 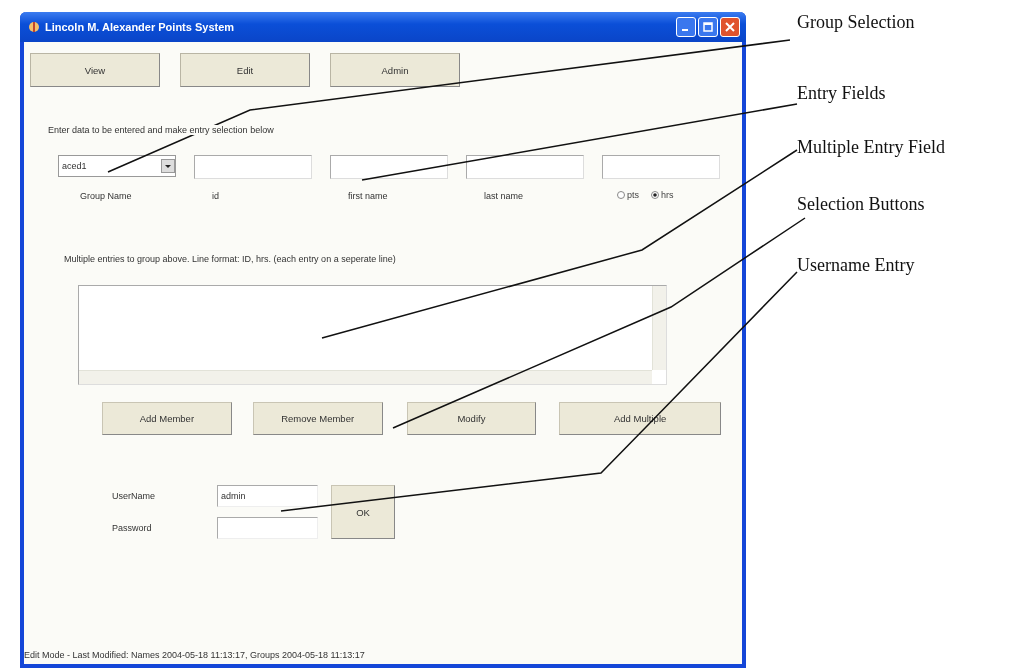 What do you see at coordinates (317, 418) in the screenshot?
I see `action-button: Remove Member` at bounding box center [317, 418].